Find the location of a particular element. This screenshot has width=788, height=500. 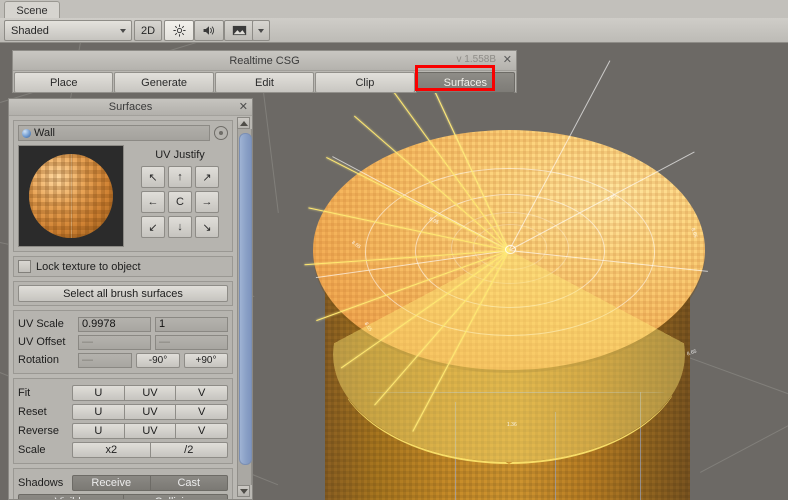

scroll-track is located at coordinates (244, 307).